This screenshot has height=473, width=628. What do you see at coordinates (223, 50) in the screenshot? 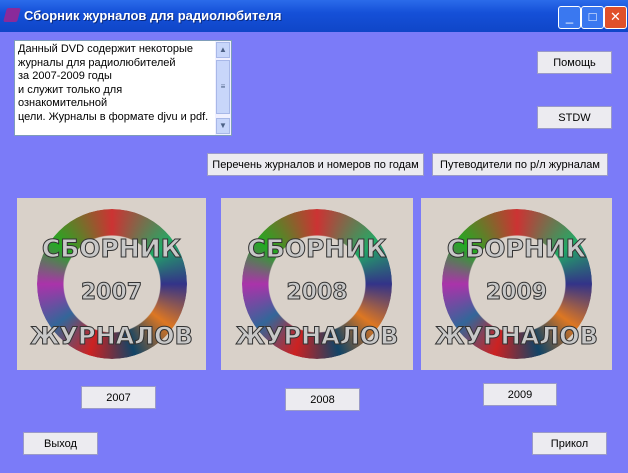
I see `scroll-up-icon: ▲` at bounding box center [223, 50].